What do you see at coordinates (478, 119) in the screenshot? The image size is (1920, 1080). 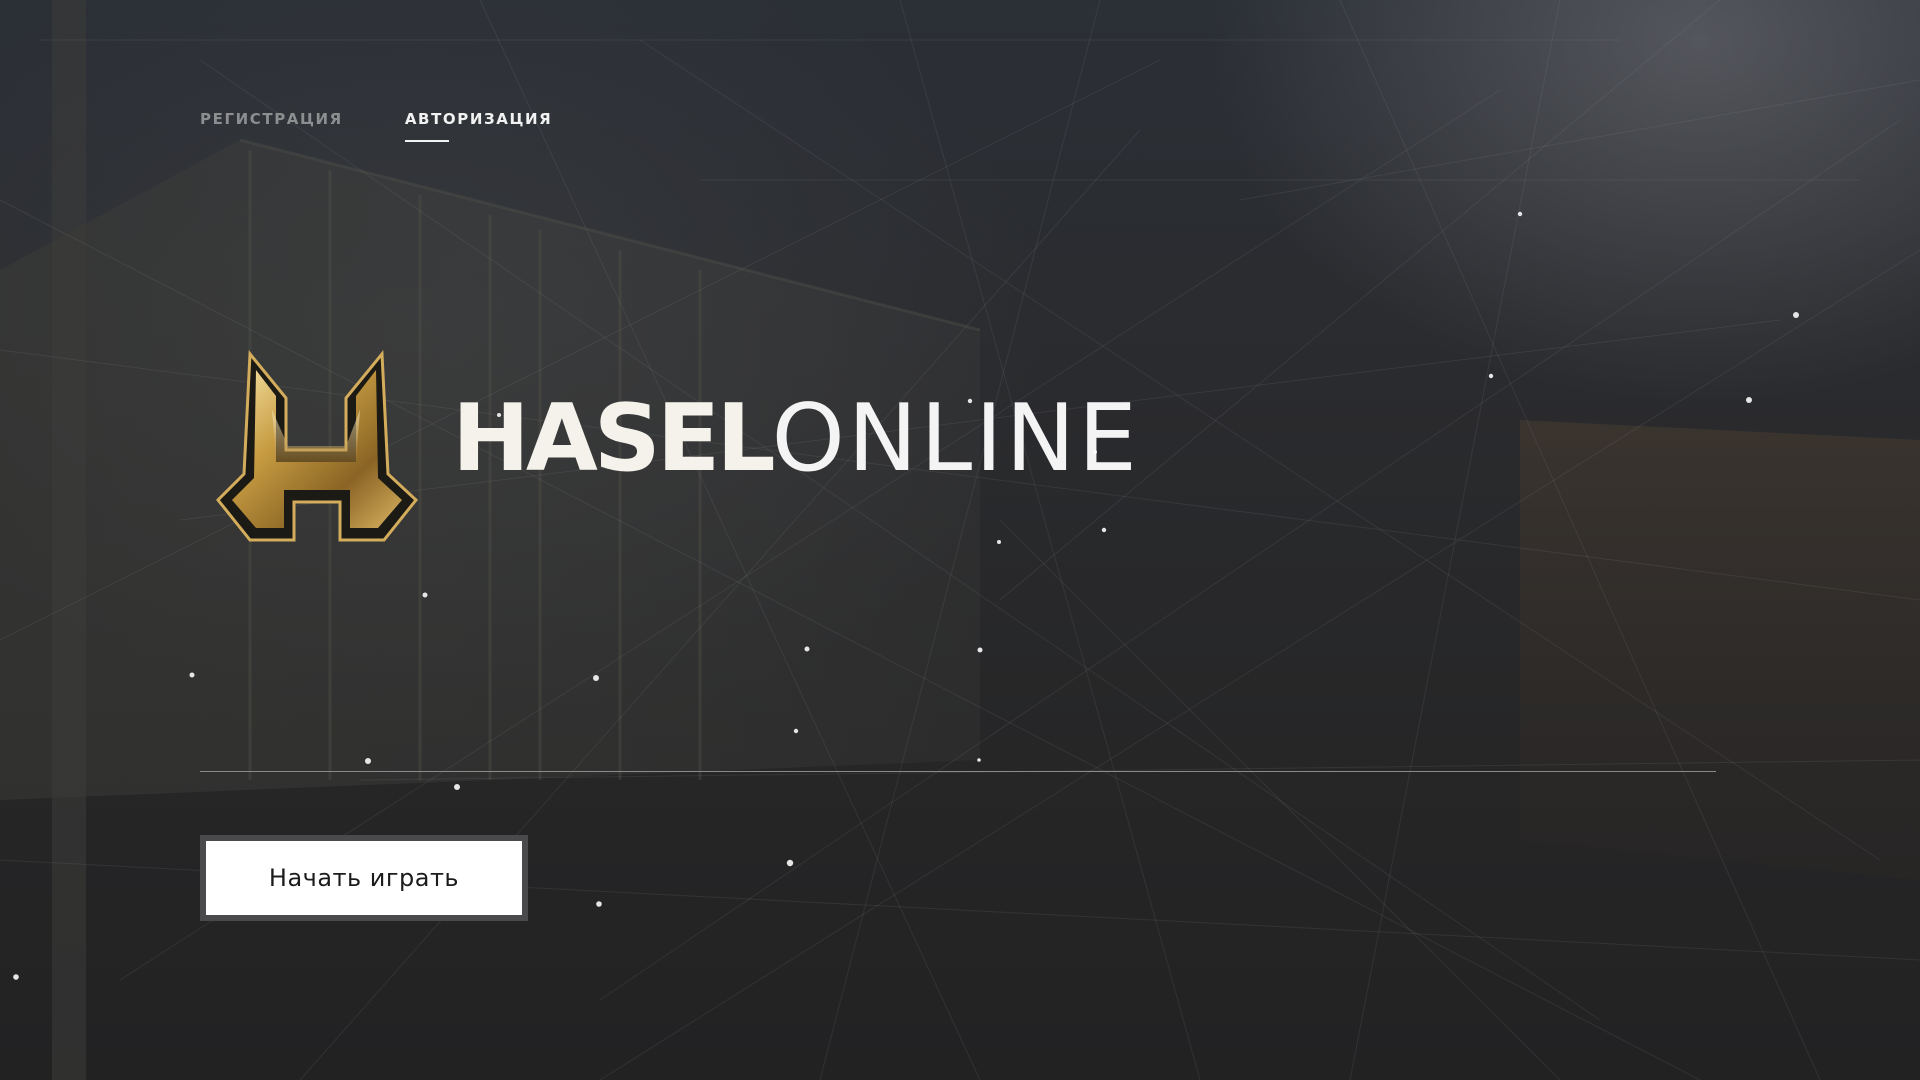 I see `tab-authorization-label: АВТОРИЗАЦИЯ` at bounding box center [478, 119].